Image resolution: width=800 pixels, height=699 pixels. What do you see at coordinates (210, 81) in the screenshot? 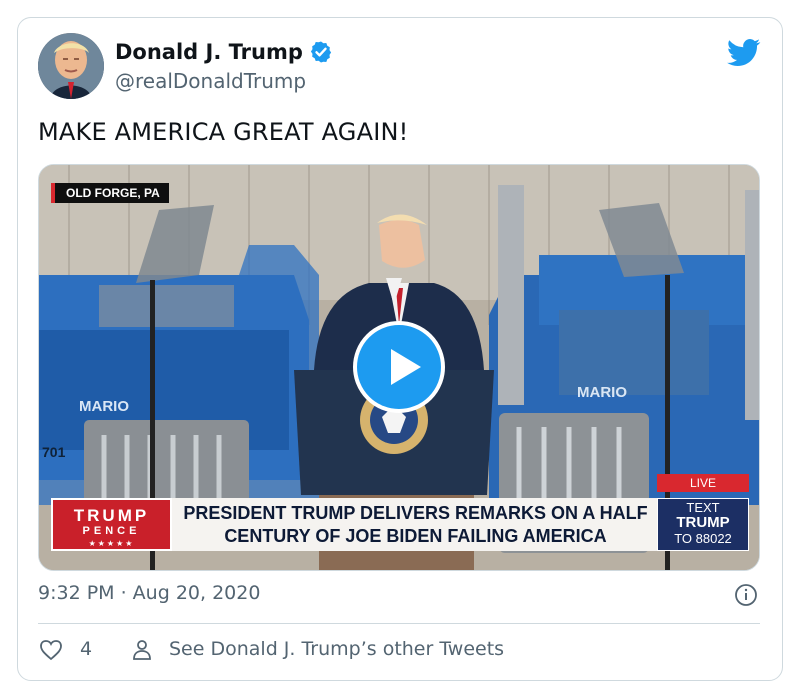
I see `author-handle: @realDonaldTrump` at bounding box center [210, 81].